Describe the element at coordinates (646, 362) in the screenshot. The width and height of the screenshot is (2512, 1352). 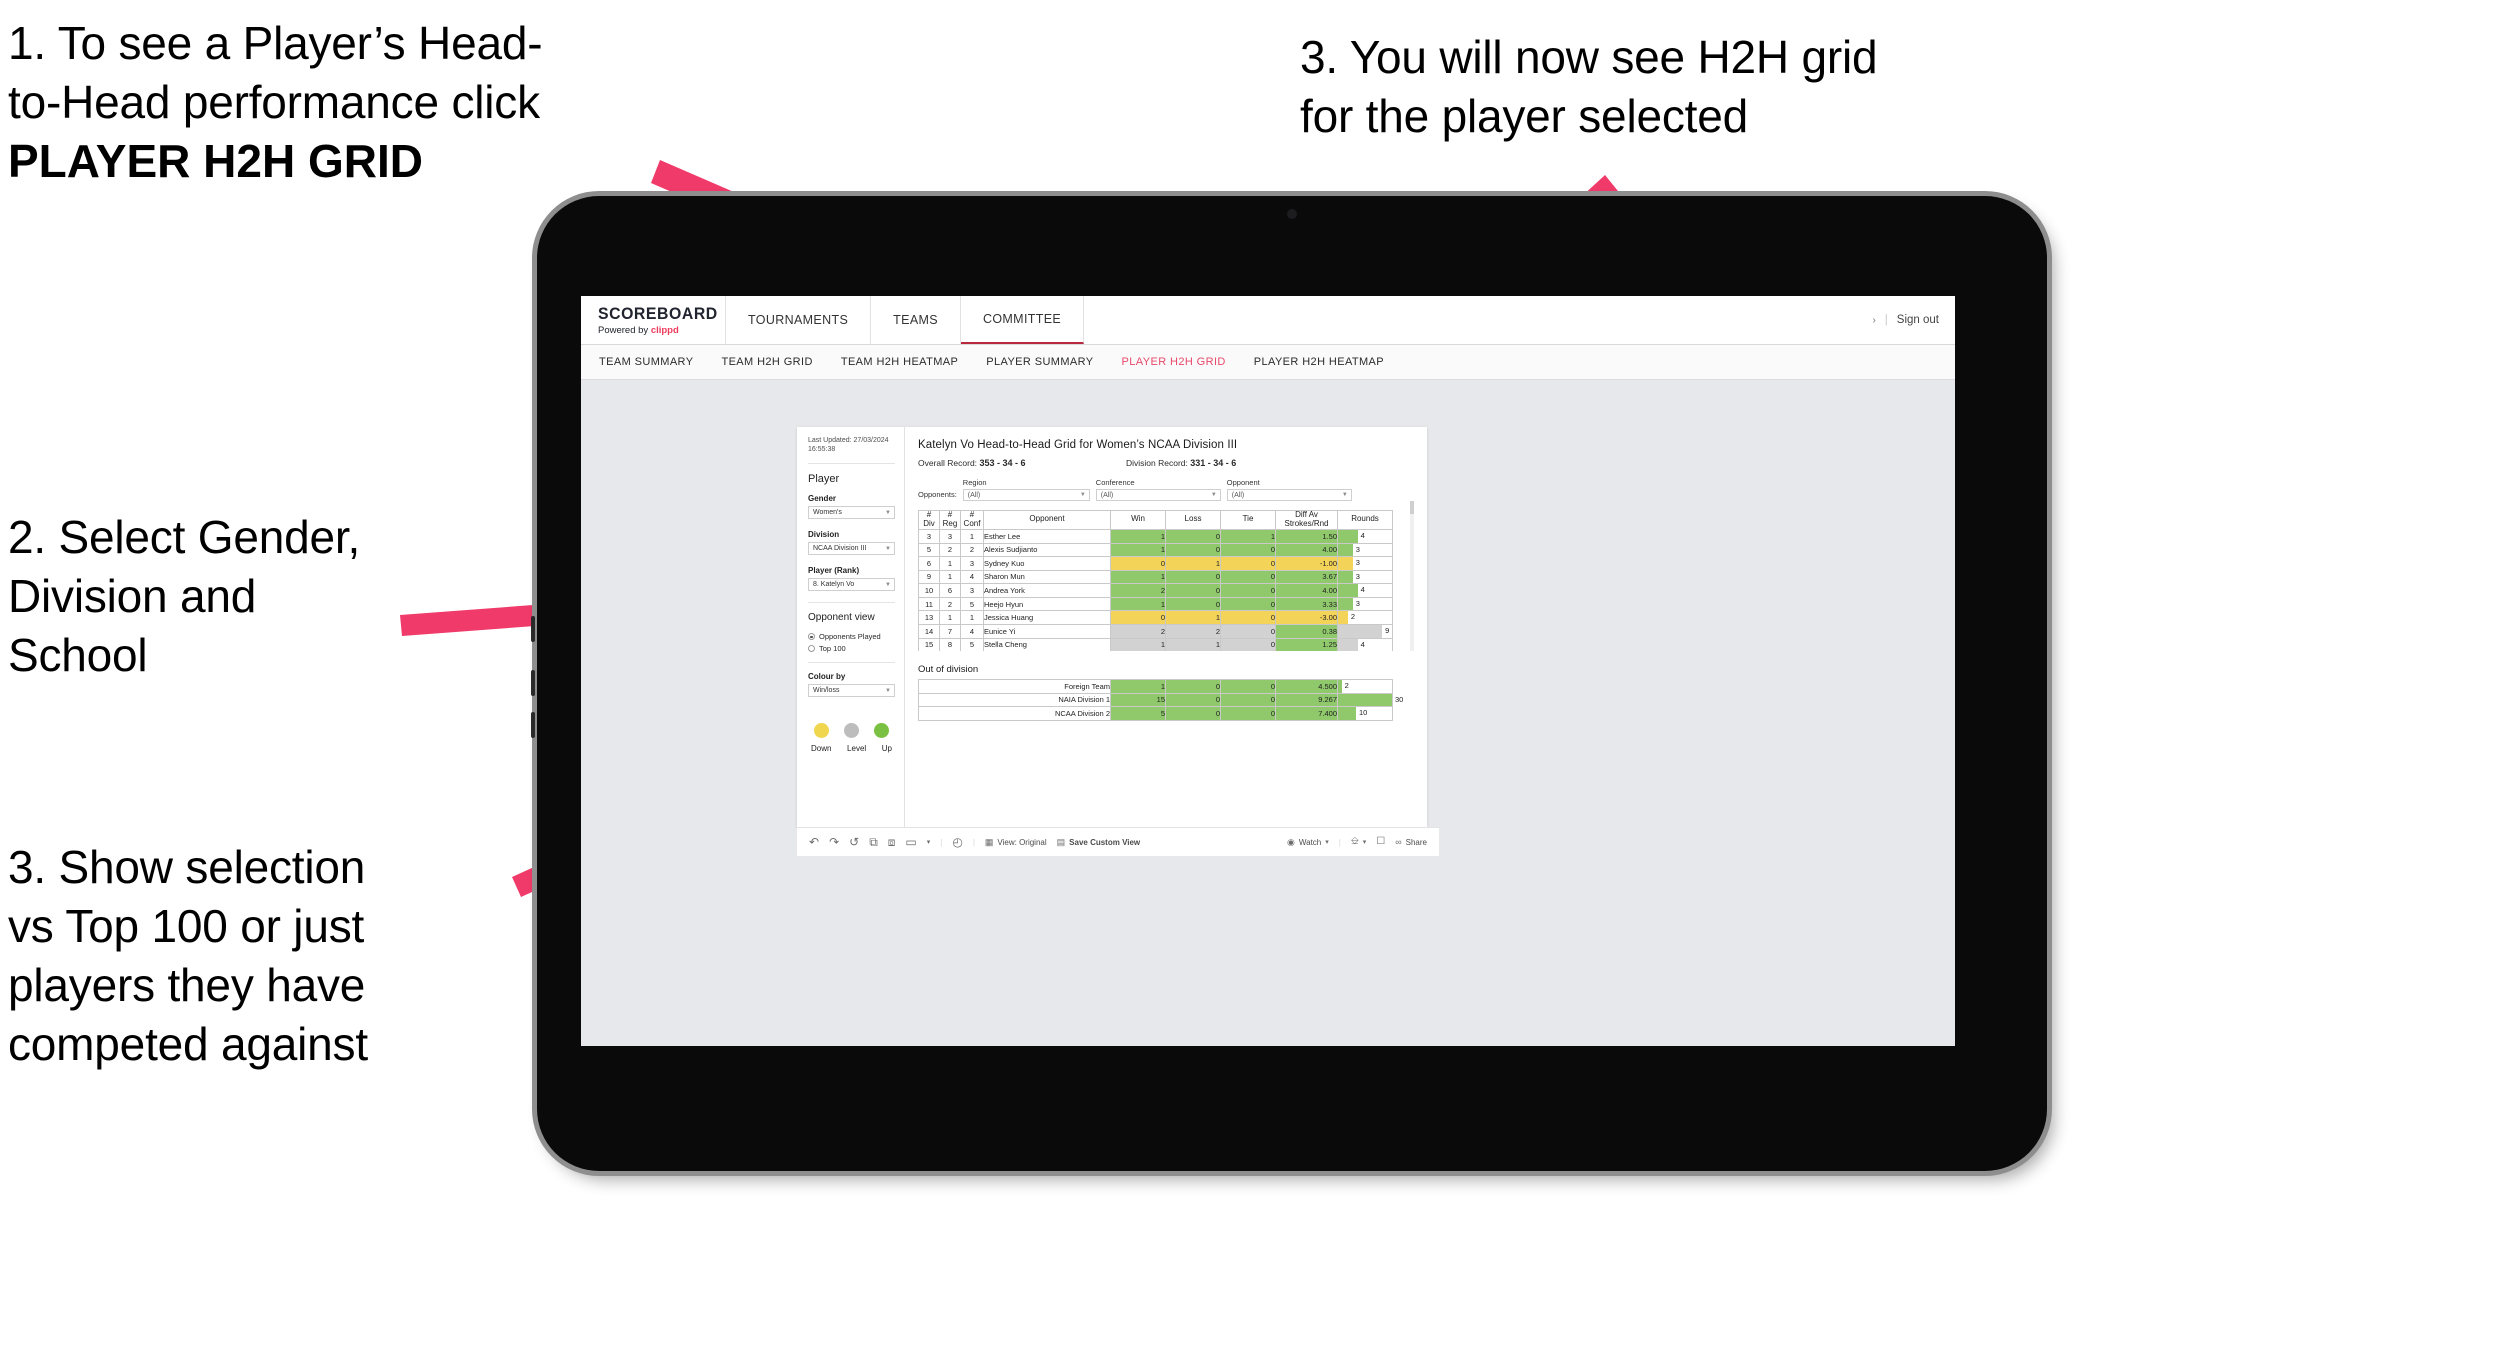
I see `subtab-team-summary: TEAM SUMMARY` at that location.